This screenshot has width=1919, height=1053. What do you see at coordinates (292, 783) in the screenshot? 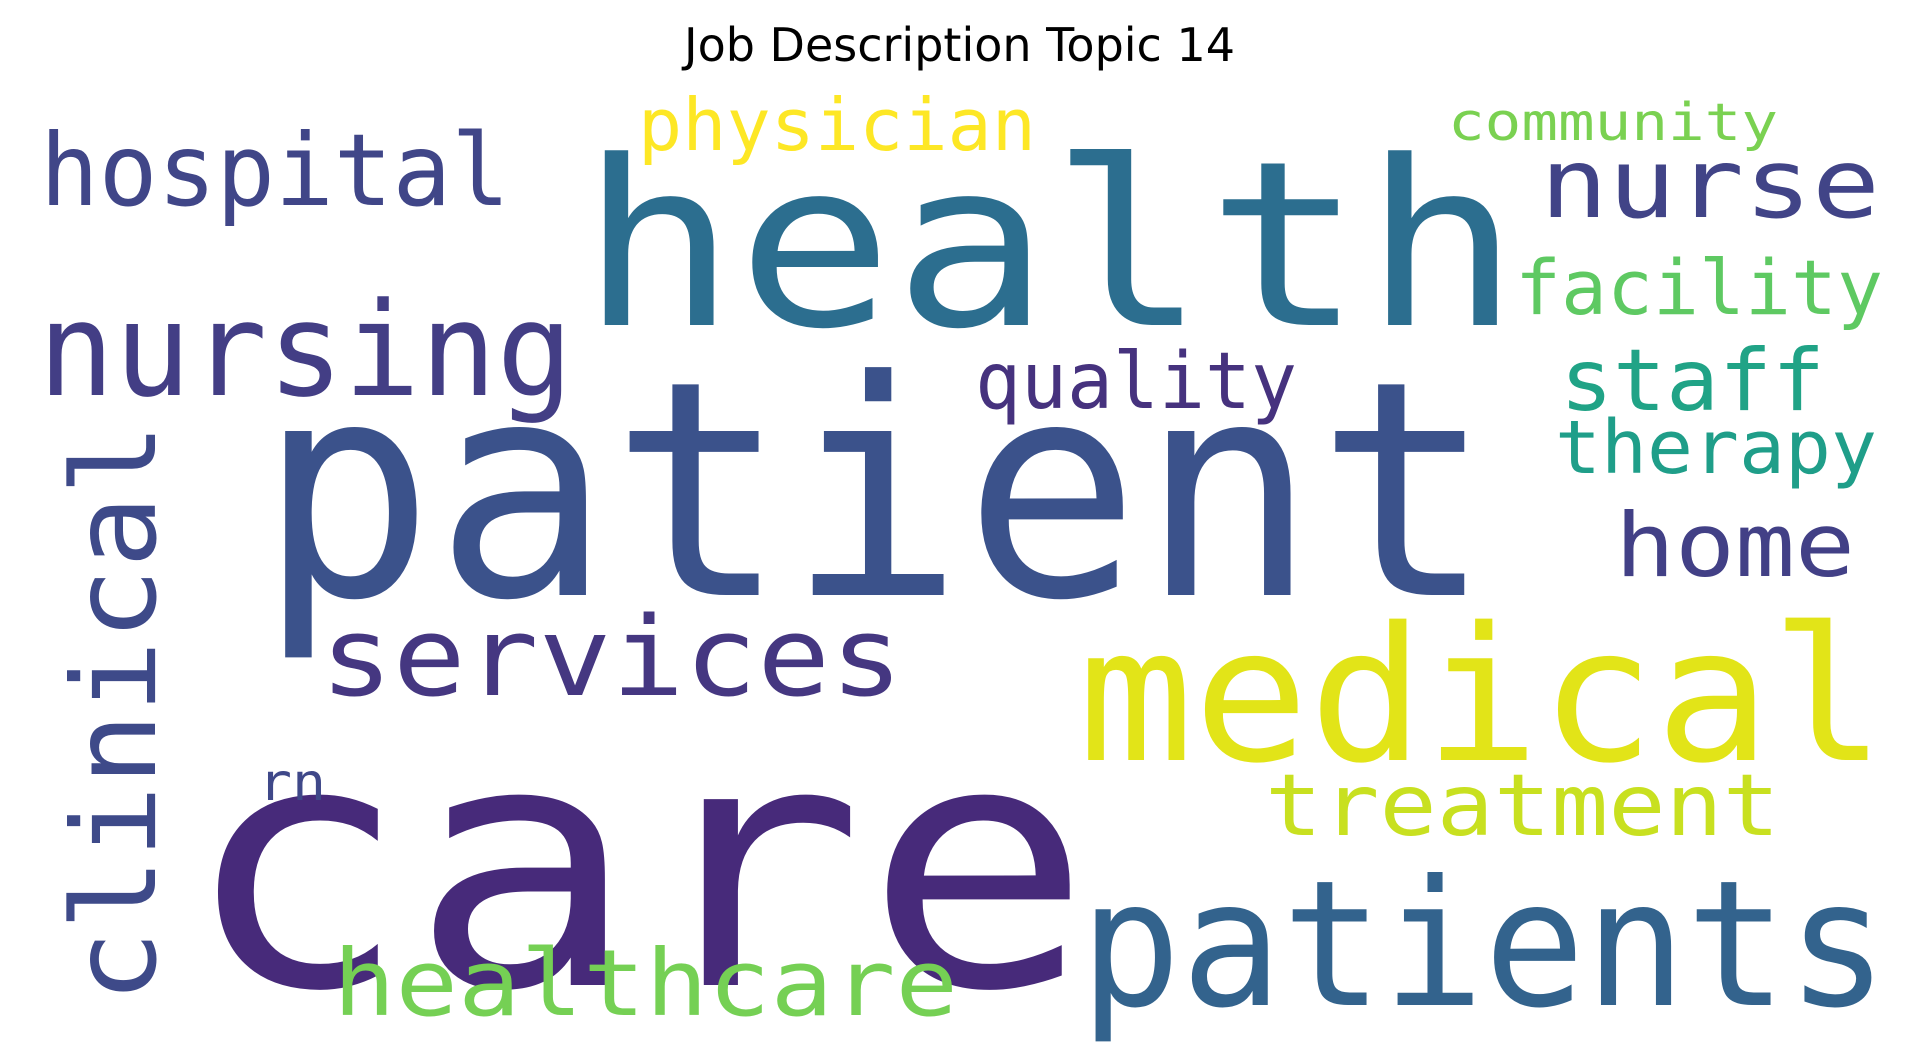
I see `word-rn: rn` at bounding box center [292, 783].